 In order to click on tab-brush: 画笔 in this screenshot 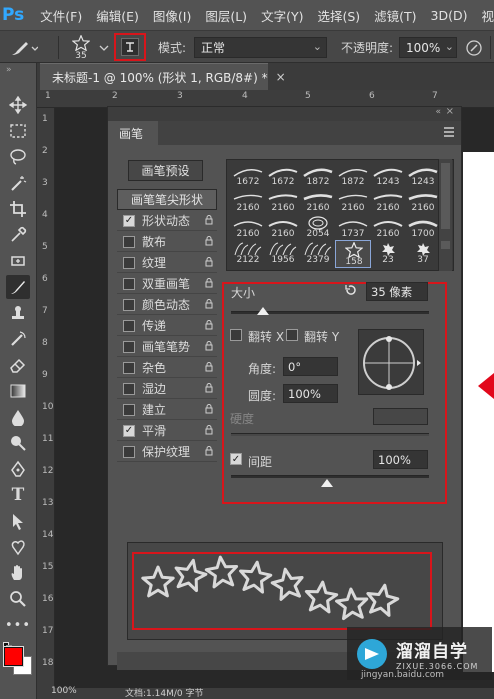, I will do `click(133, 133)`.